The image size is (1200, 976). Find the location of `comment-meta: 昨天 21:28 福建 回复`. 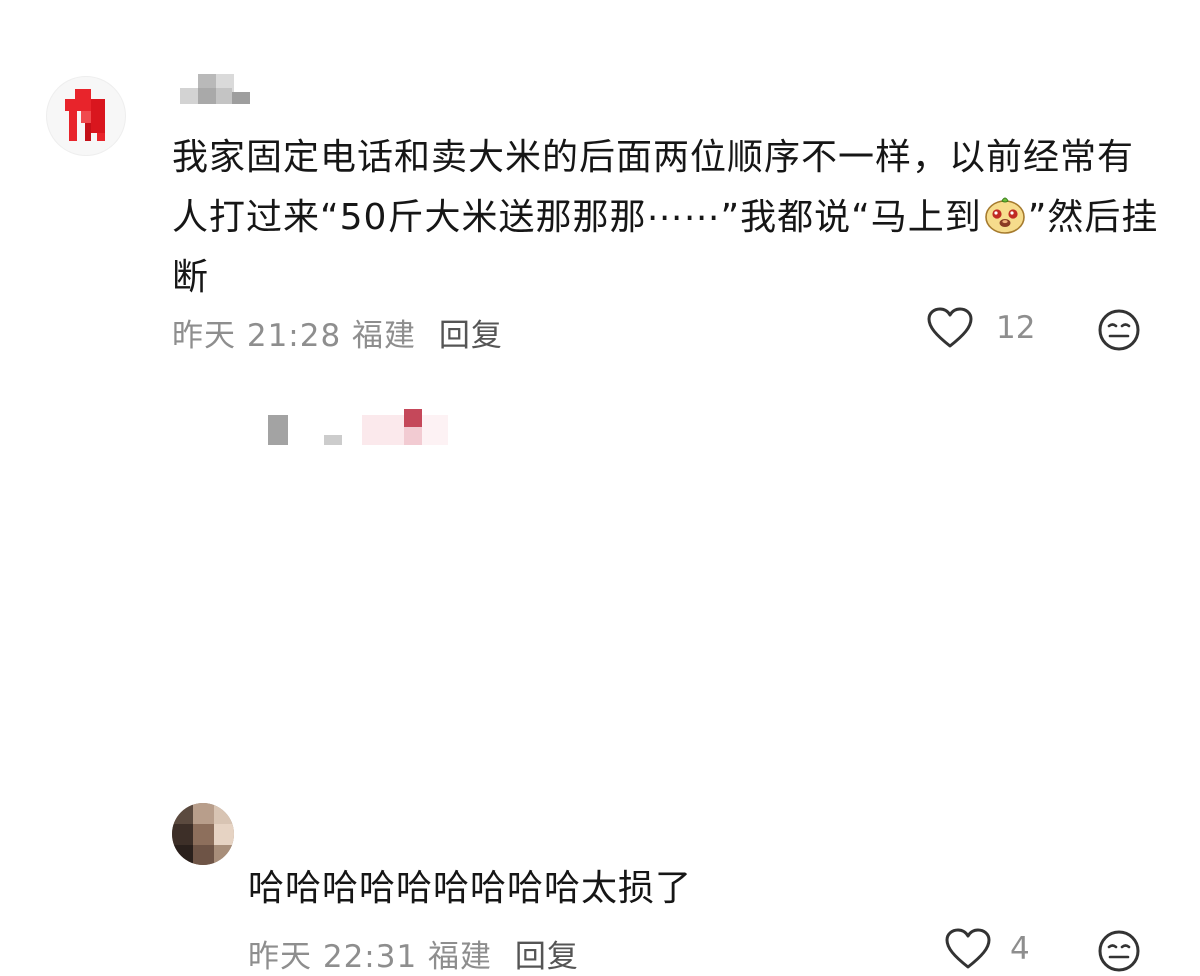

comment-meta: 昨天 21:28 福建 回复 is located at coordinates (337, 332).